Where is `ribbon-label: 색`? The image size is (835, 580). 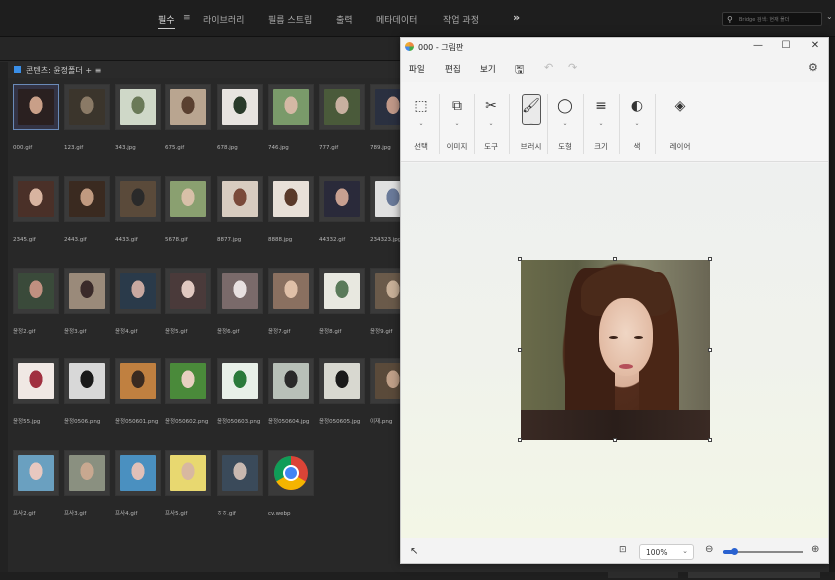 ribbon-label: 색 is located at coordinates (637, 146).